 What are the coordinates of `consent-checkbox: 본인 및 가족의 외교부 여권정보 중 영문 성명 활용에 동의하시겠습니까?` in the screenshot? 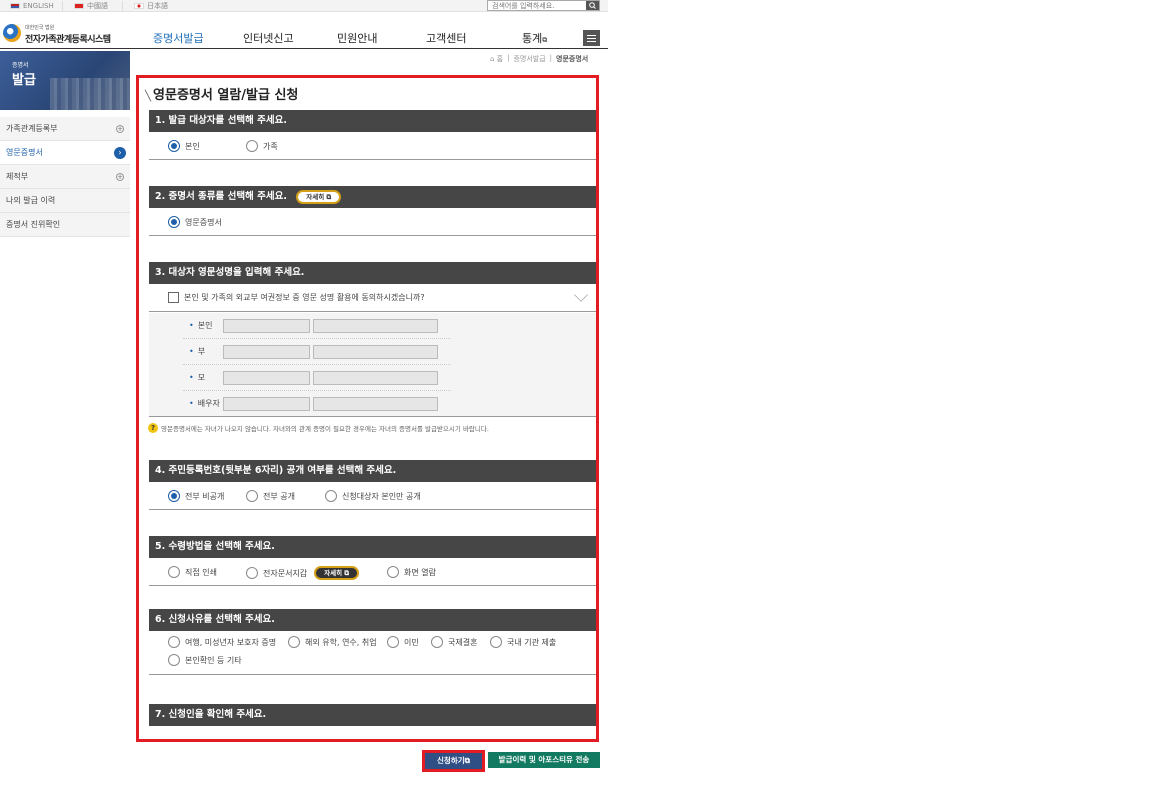 It's located at (296, 297).